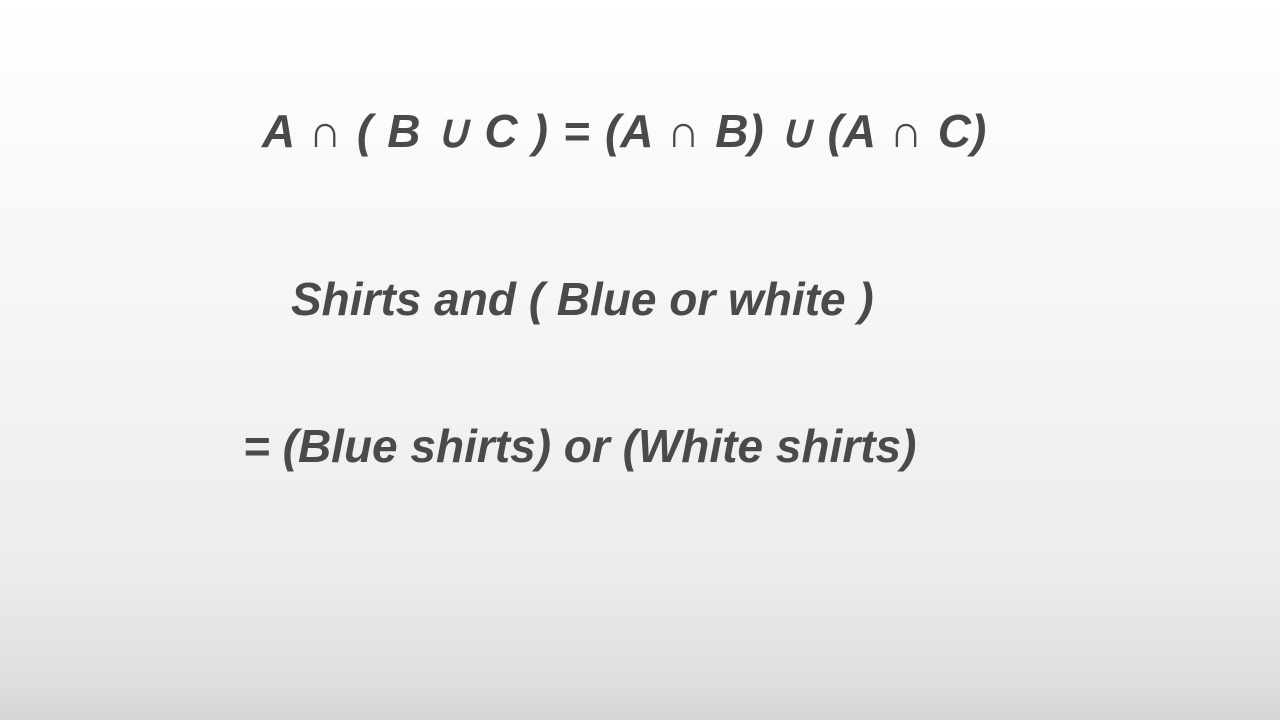 This screenshot has height=720, width=1280. I want to click on example-expression: Shirts and ( Blue or white ), so click(582, 299).